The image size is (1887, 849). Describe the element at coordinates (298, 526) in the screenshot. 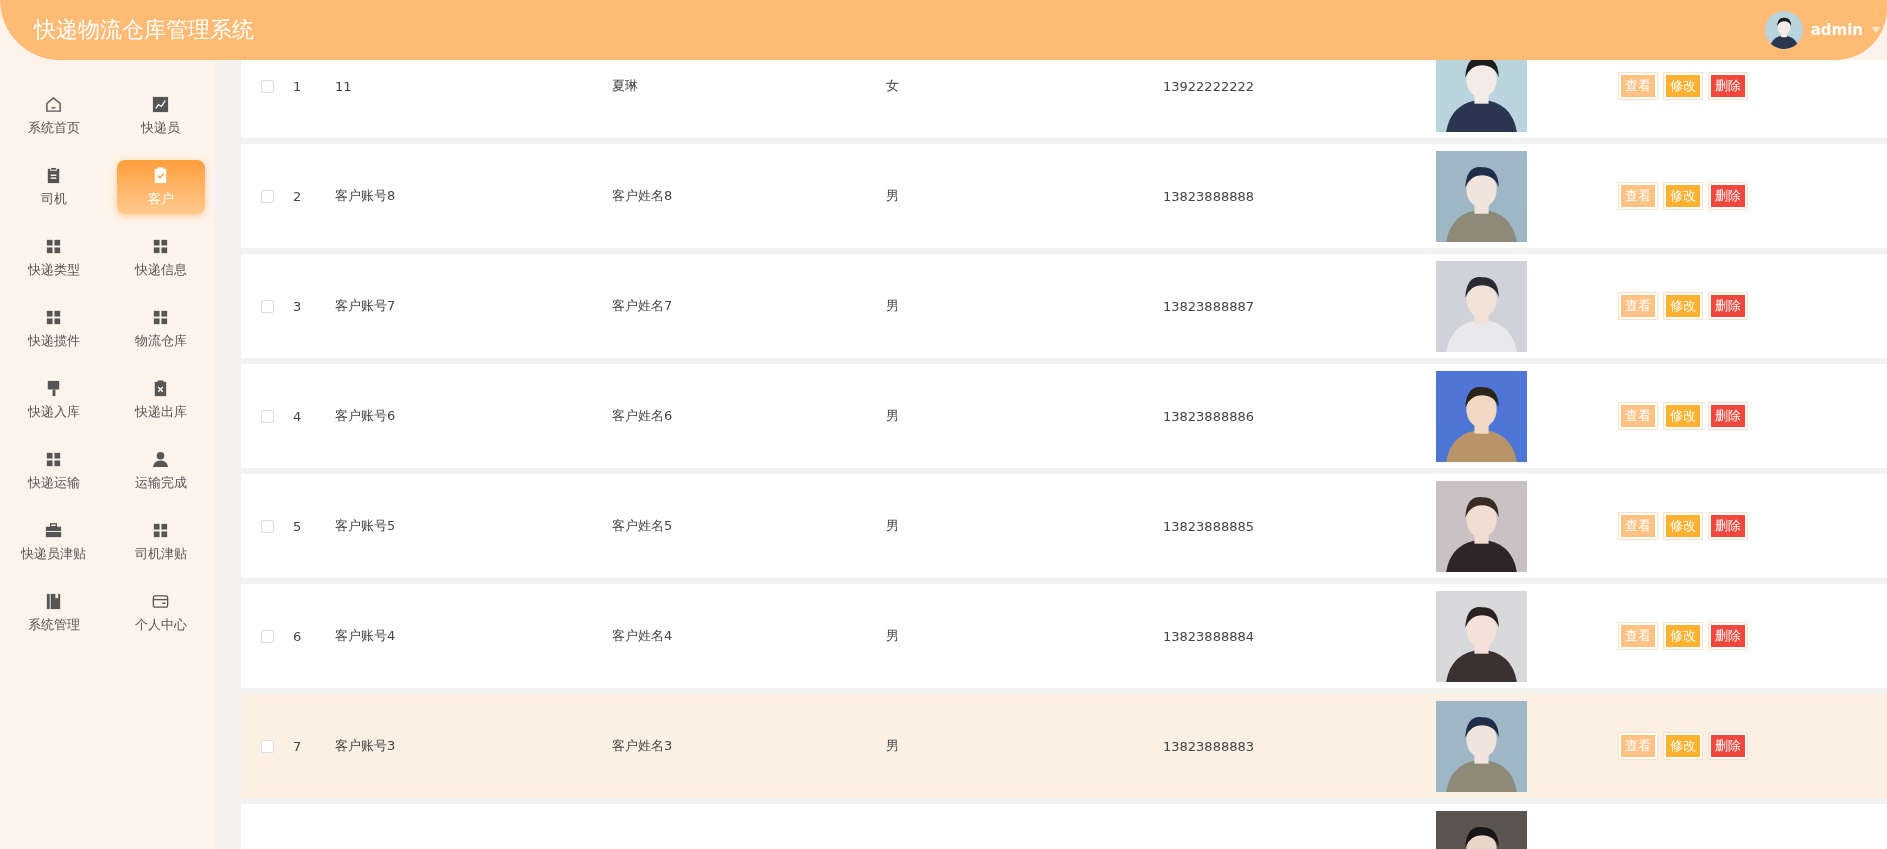

I see `table-cell-text: 5` at that location.